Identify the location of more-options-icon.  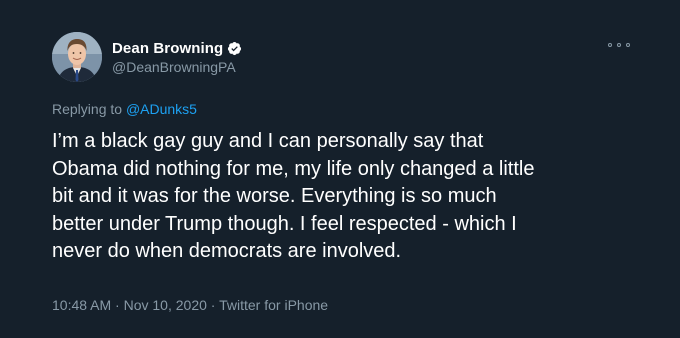
(619, 45).